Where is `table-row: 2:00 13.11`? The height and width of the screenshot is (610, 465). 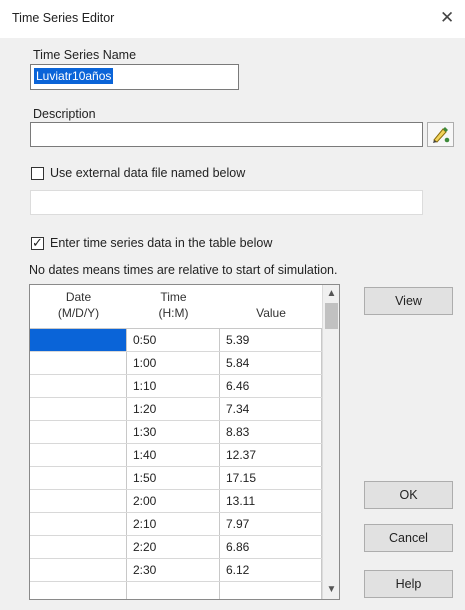
table-row: 2:00 13.11 is located at coordinates (176, 501).